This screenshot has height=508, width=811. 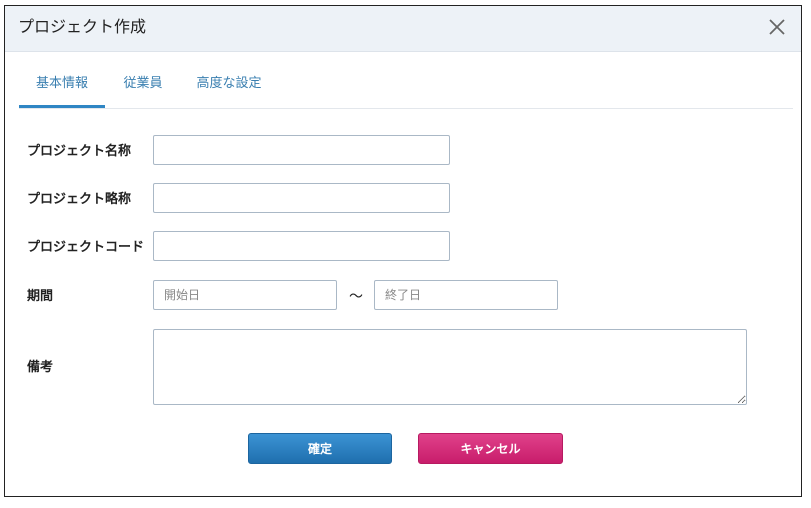 What do you see at coordinates (301, 246) in the screenshot?
I see `project-code-input` at bounding box center [301, 246].